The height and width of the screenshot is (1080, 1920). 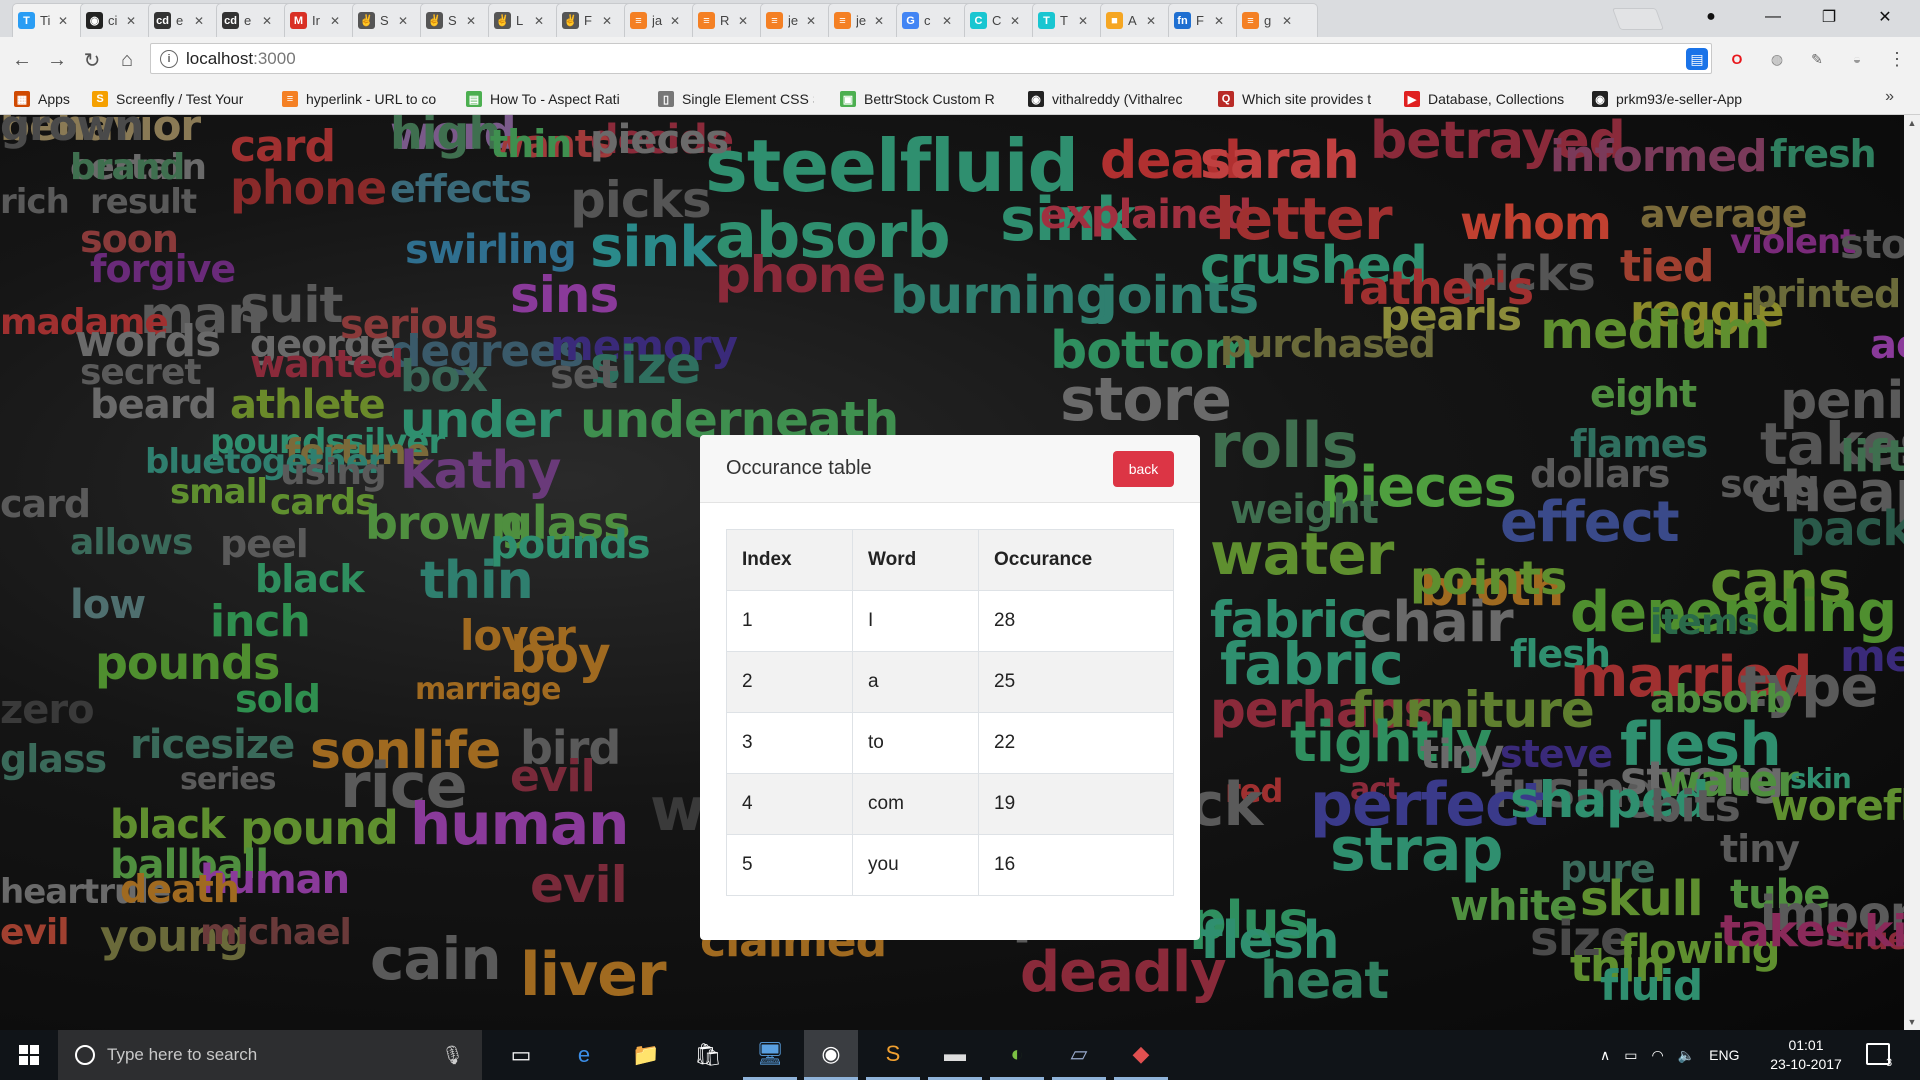 I want to click on bookmark-label: BettrStock Custom R, so click(x=929, y=99).